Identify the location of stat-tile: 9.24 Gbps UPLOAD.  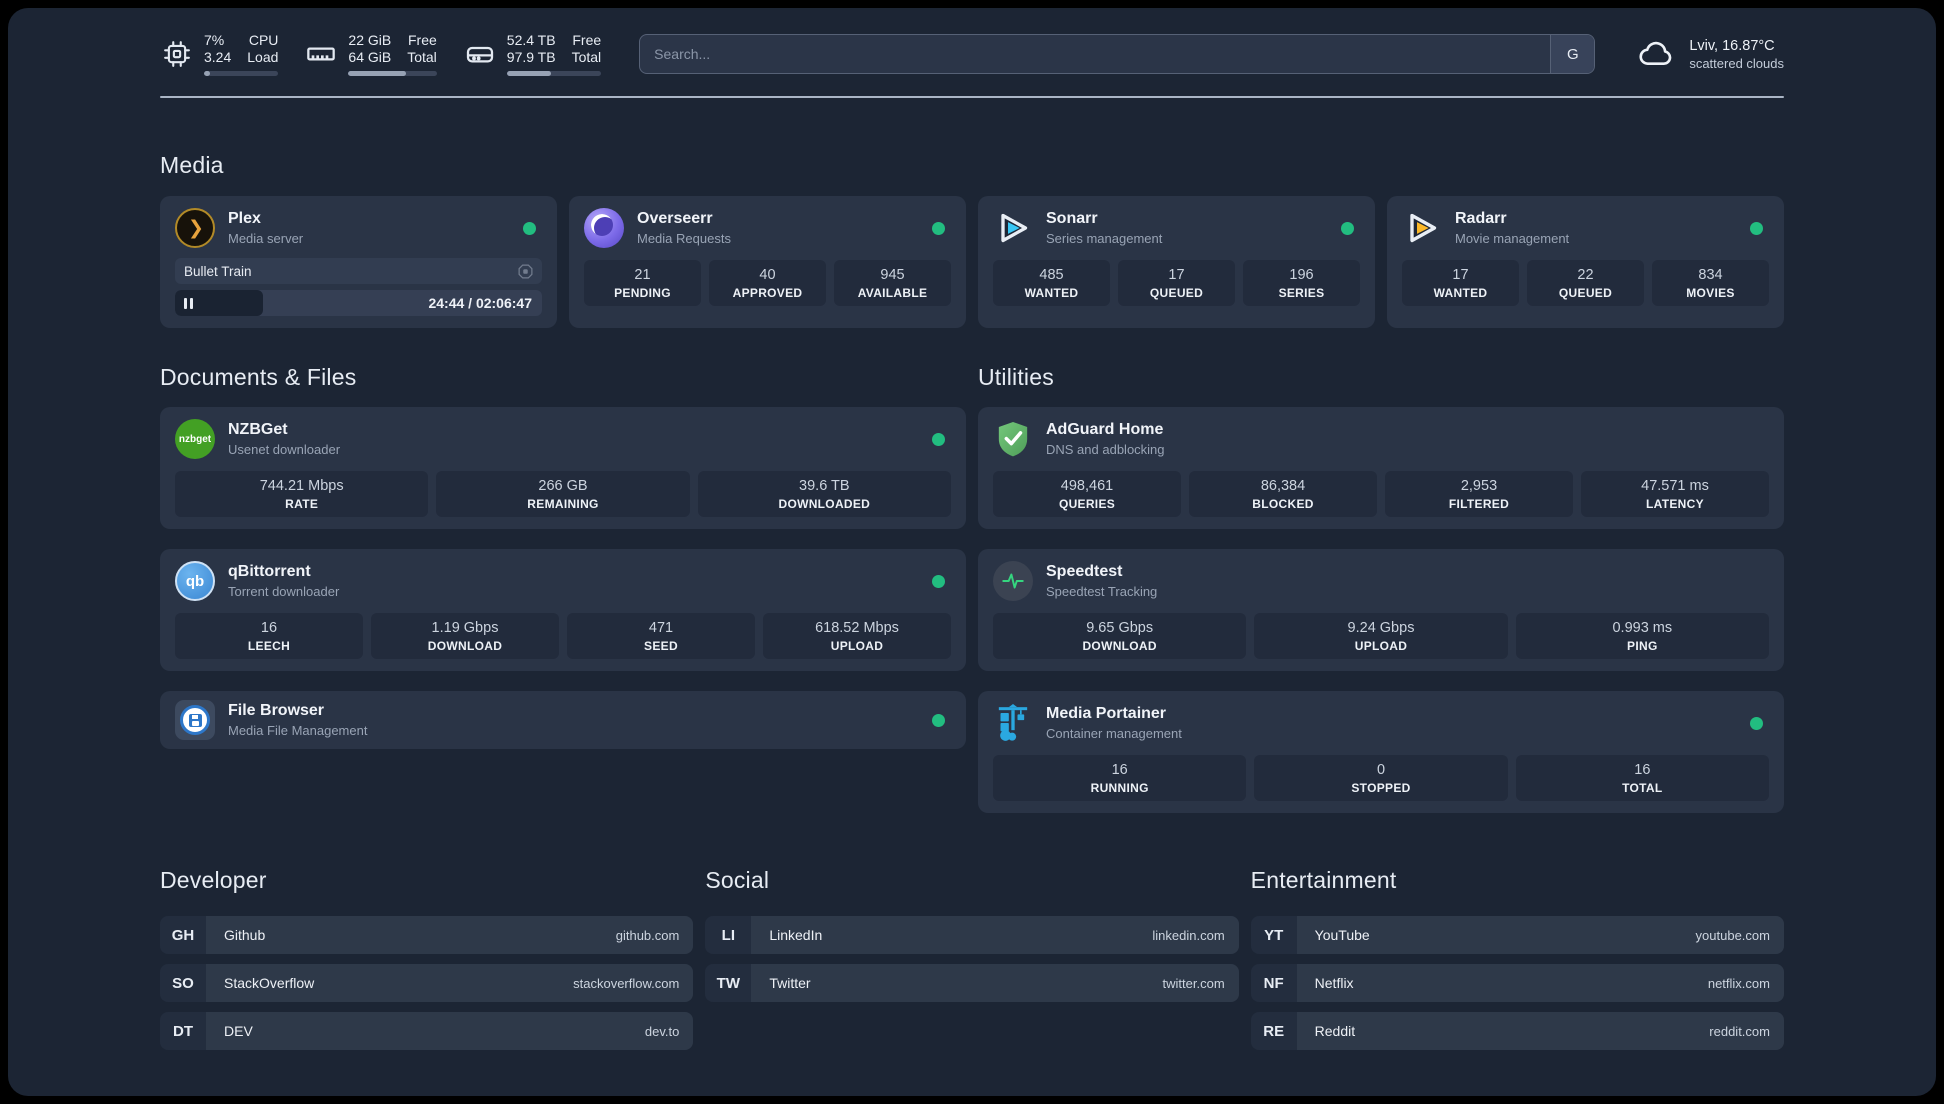
(1381, 636).